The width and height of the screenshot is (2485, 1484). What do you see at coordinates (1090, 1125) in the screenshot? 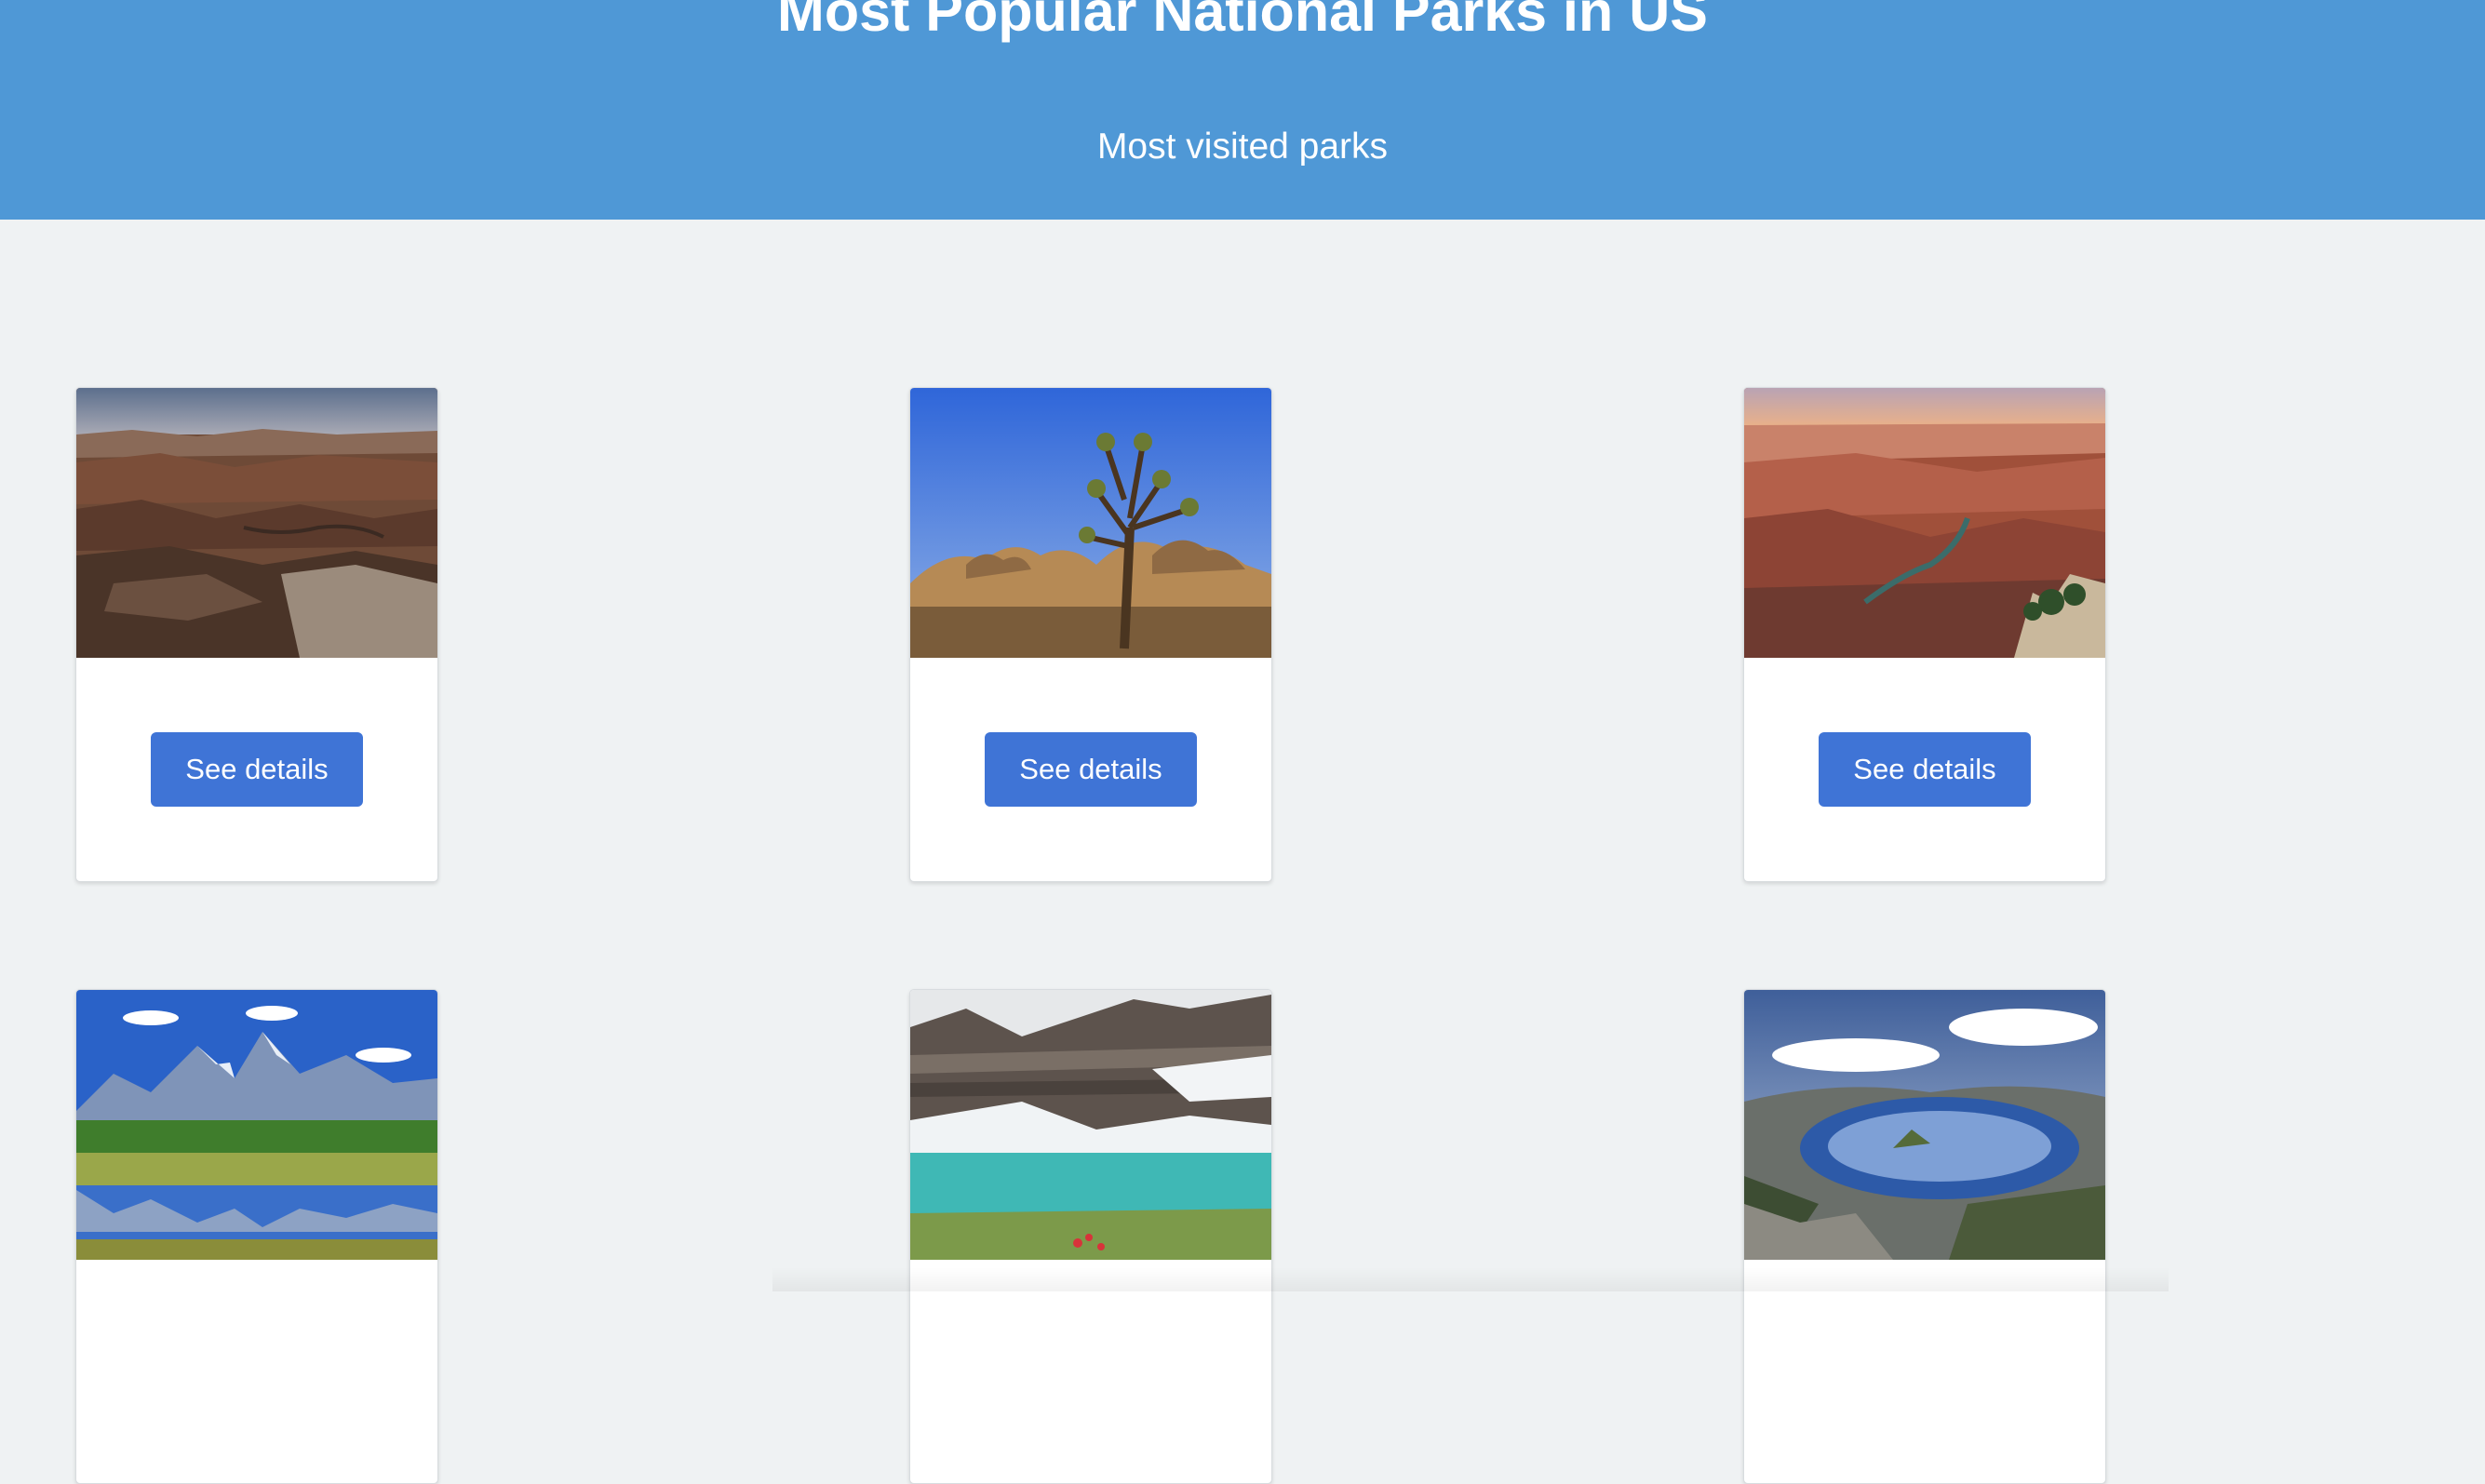
I see `park-photo-glacier` at bounding box center [1090, 1125].